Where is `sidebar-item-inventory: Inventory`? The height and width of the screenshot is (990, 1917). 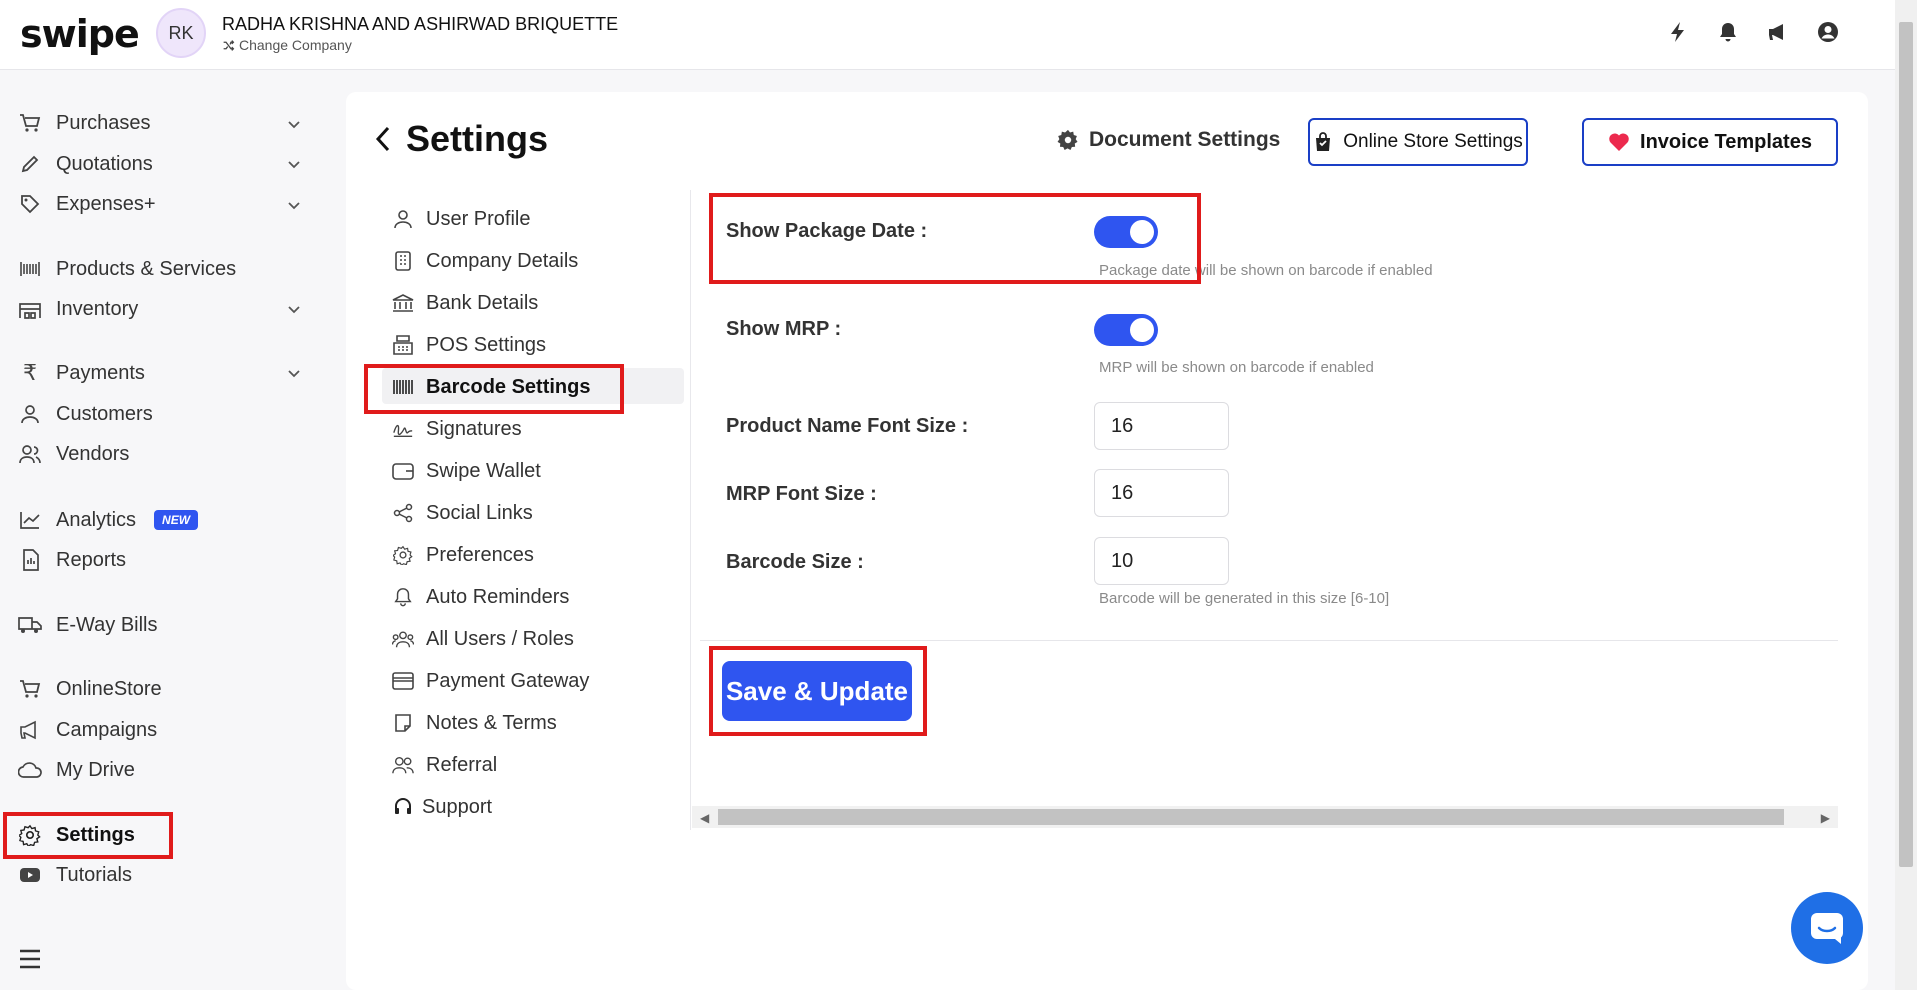
sidebar-item-inventory: Inventory is located at coordinates (78, 309).